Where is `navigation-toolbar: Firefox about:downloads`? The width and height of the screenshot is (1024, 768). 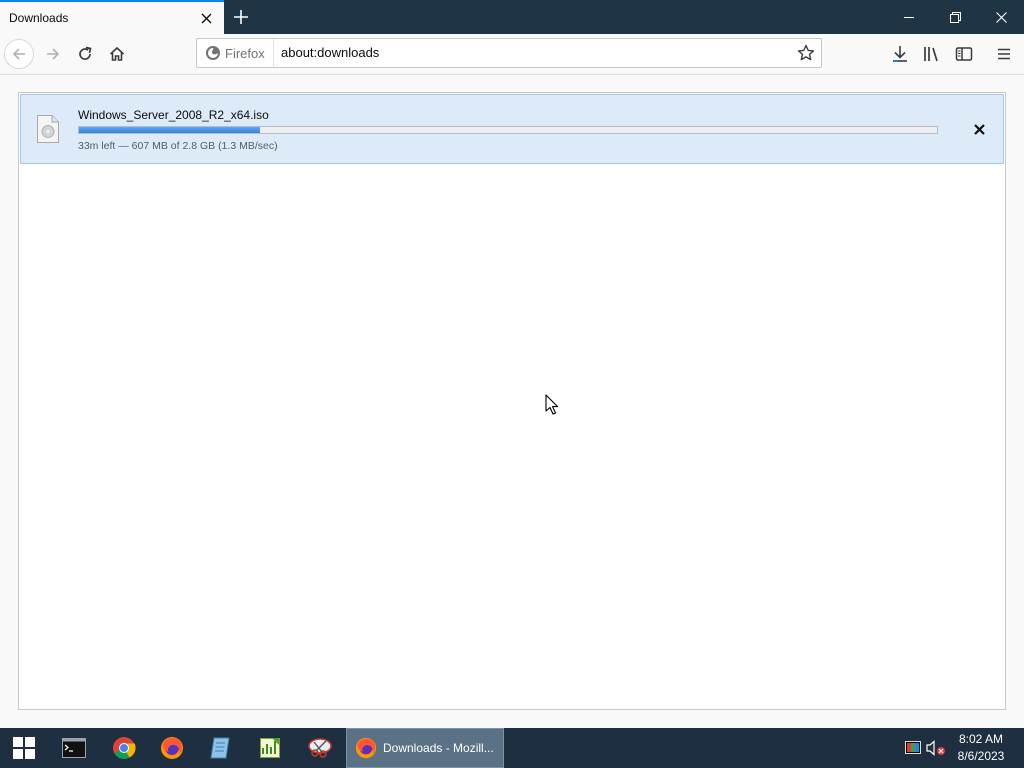 navigation-toolbar: Firefox about:downloads is located at coordinates (512, 54).